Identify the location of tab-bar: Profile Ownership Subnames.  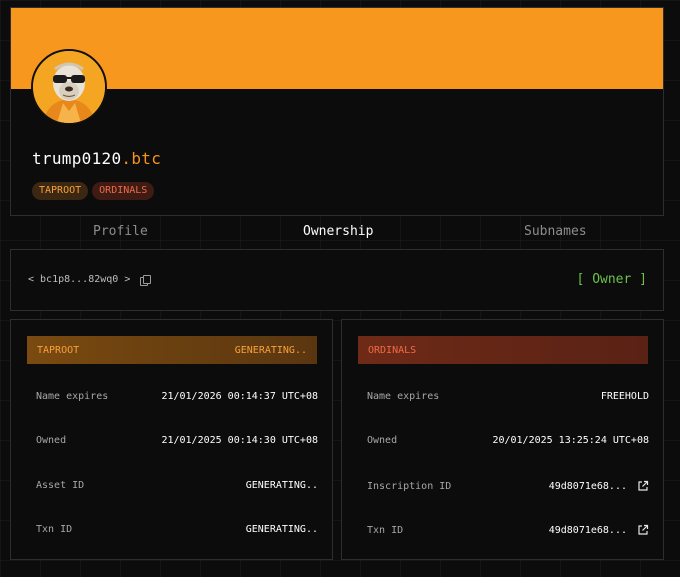
(337, 232).